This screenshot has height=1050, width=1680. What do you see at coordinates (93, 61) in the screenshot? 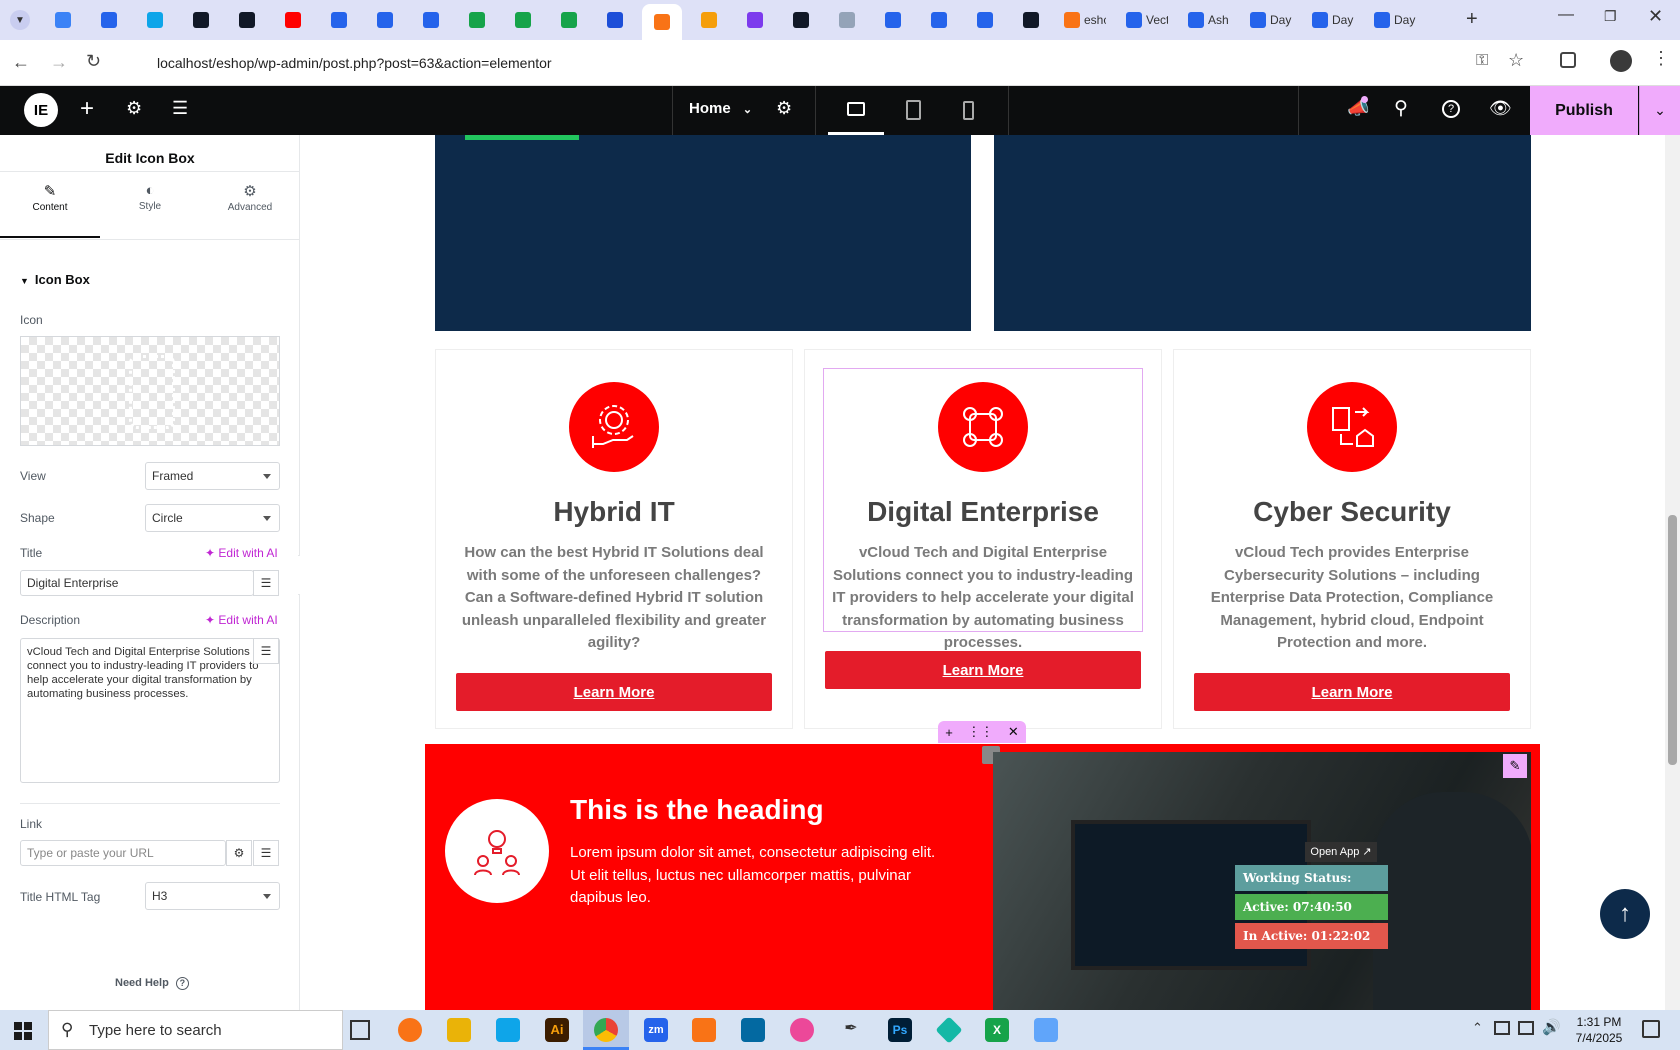
I see `reload-icon: ↻` at bounding box center [93, 61].